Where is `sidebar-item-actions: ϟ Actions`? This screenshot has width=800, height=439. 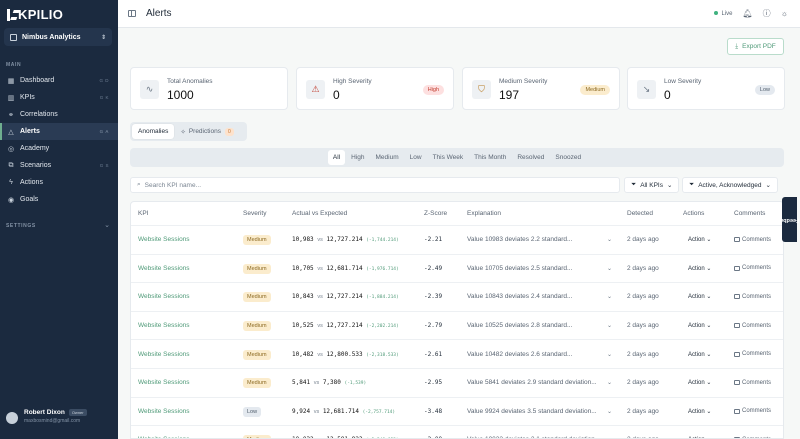
sidebar-item-actions: ϟ Actions is located at coordinates (59, 182).